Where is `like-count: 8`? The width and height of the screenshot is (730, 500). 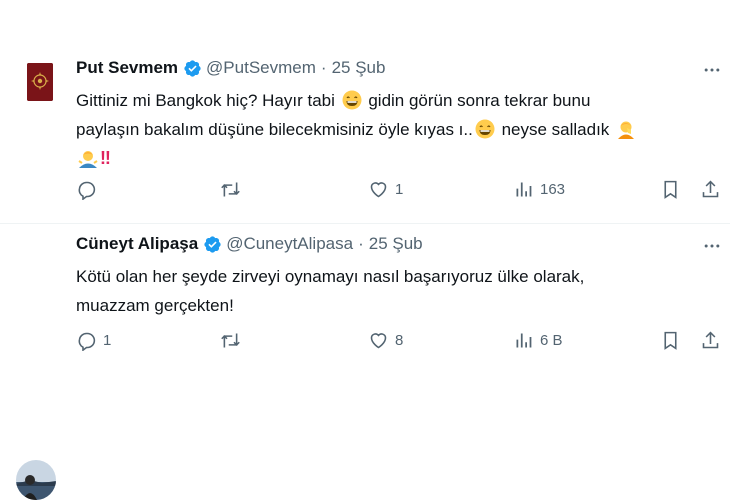 like-count: 8 is located at coordinates (399, 340).